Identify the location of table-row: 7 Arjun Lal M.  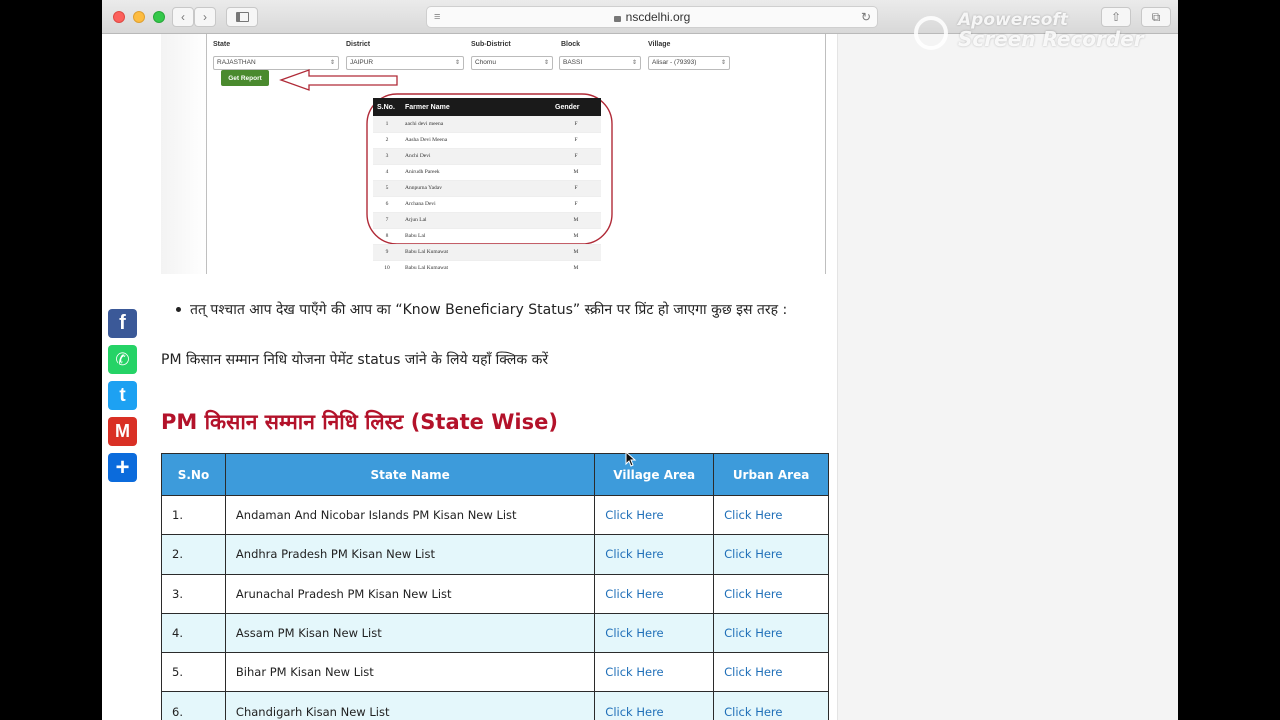
(487, 220).